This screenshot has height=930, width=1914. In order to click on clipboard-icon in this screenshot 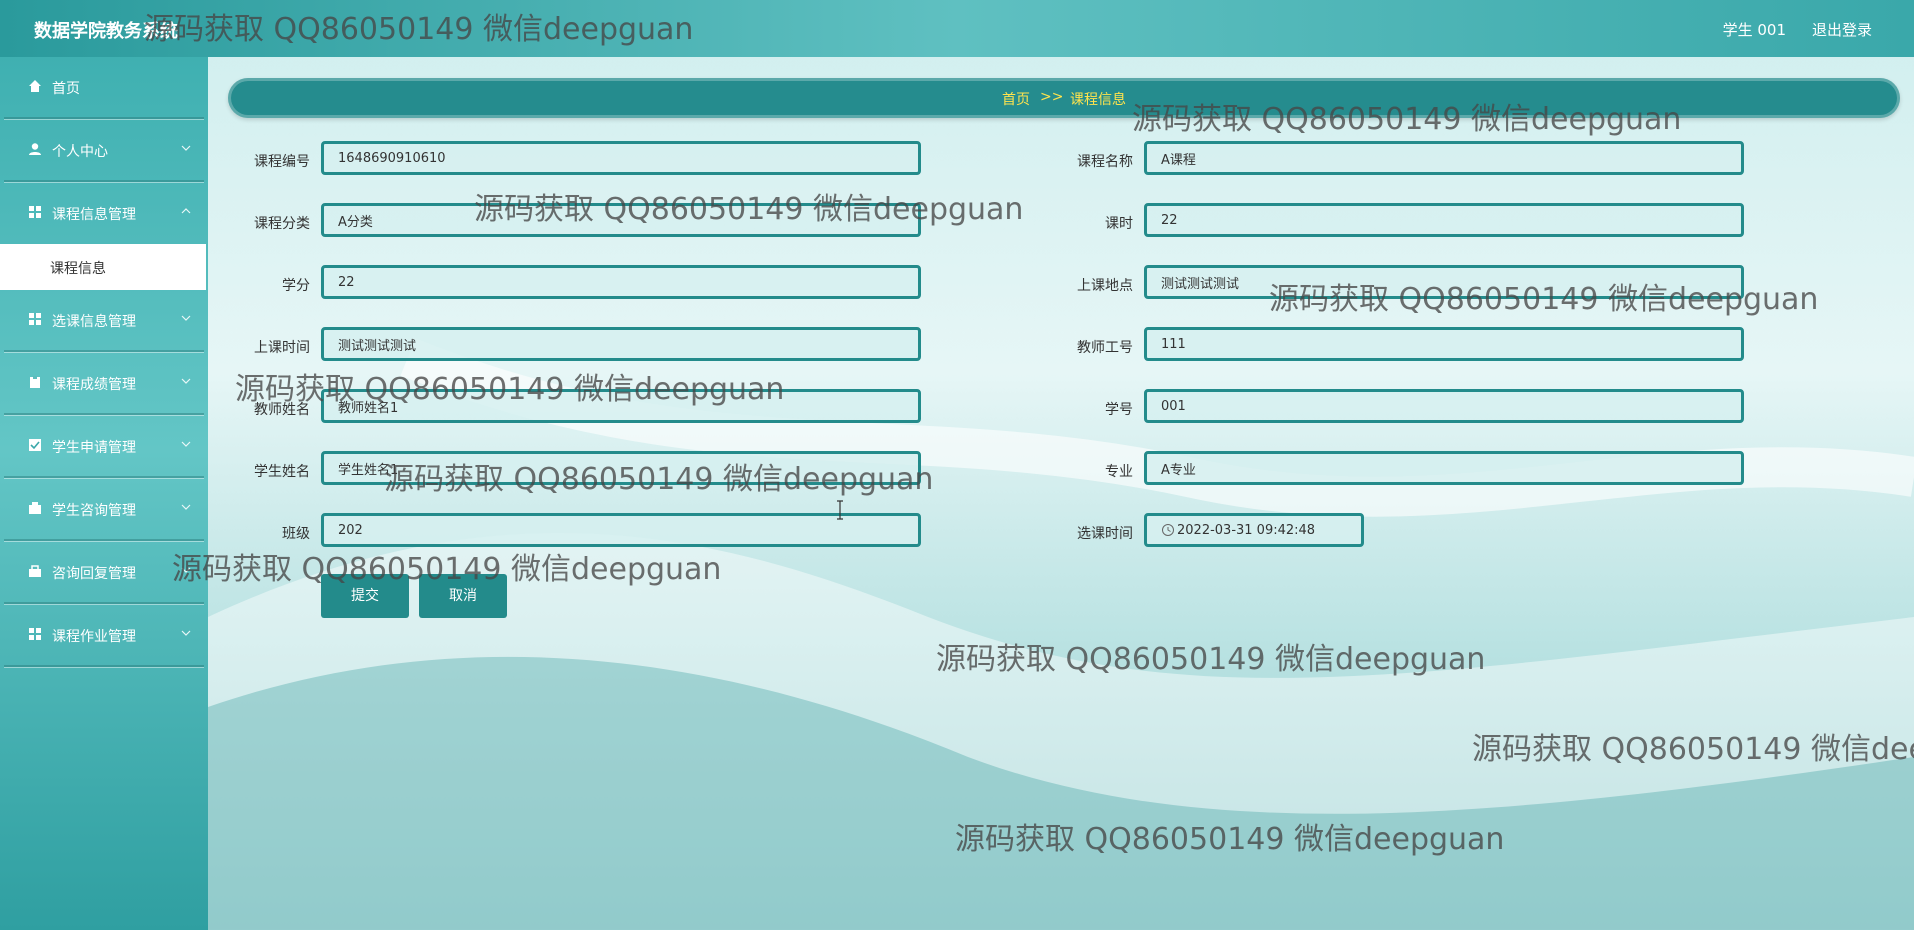, I will do `click(35, 382)`.